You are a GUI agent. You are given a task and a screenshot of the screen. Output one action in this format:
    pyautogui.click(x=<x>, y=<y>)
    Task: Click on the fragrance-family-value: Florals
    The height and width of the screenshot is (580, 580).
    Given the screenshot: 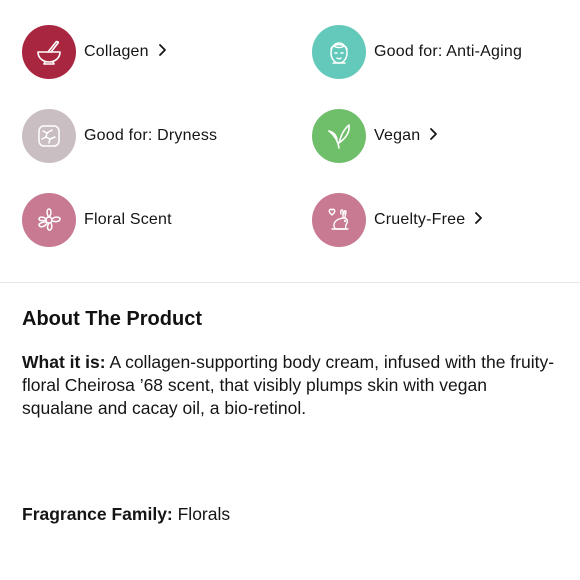 What is the action you would take?
    pyautogui.click(x=201, y=514)
    